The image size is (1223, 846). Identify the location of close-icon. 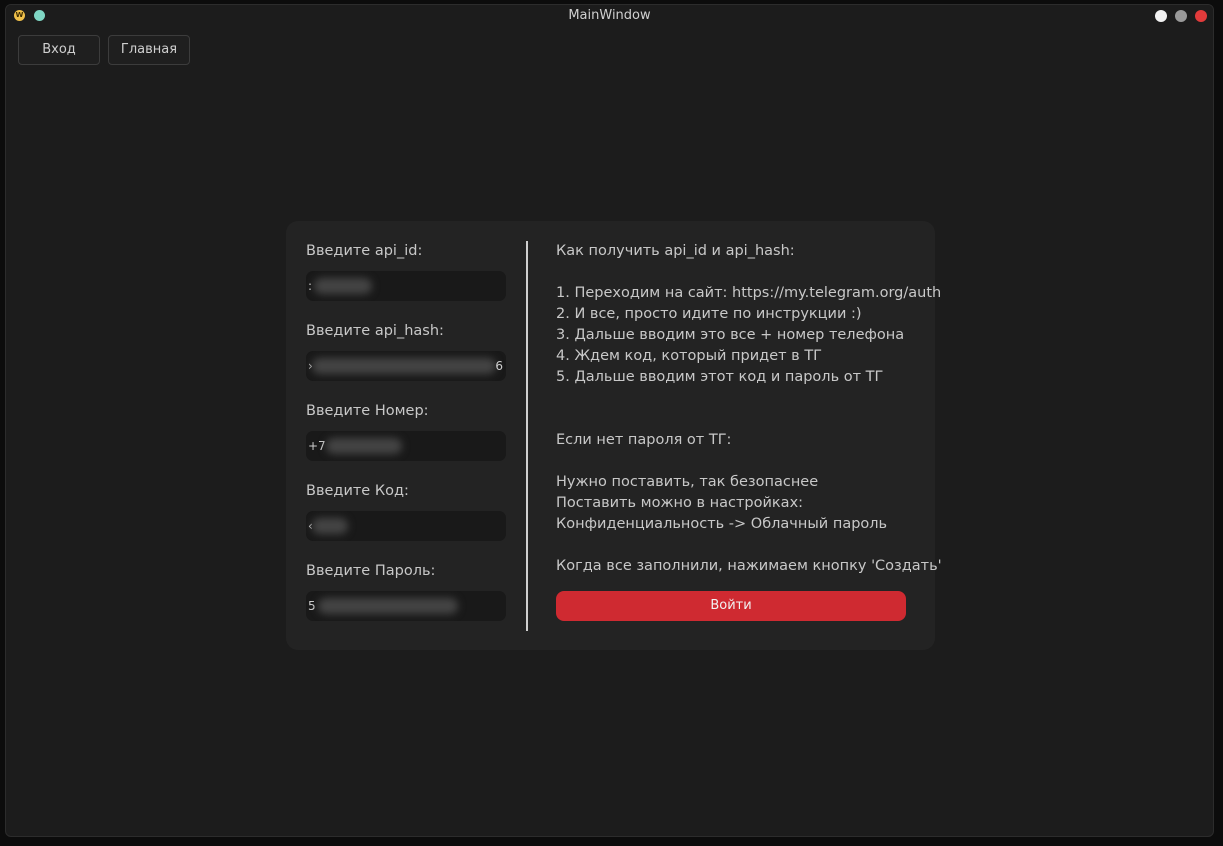
(1201, 16).